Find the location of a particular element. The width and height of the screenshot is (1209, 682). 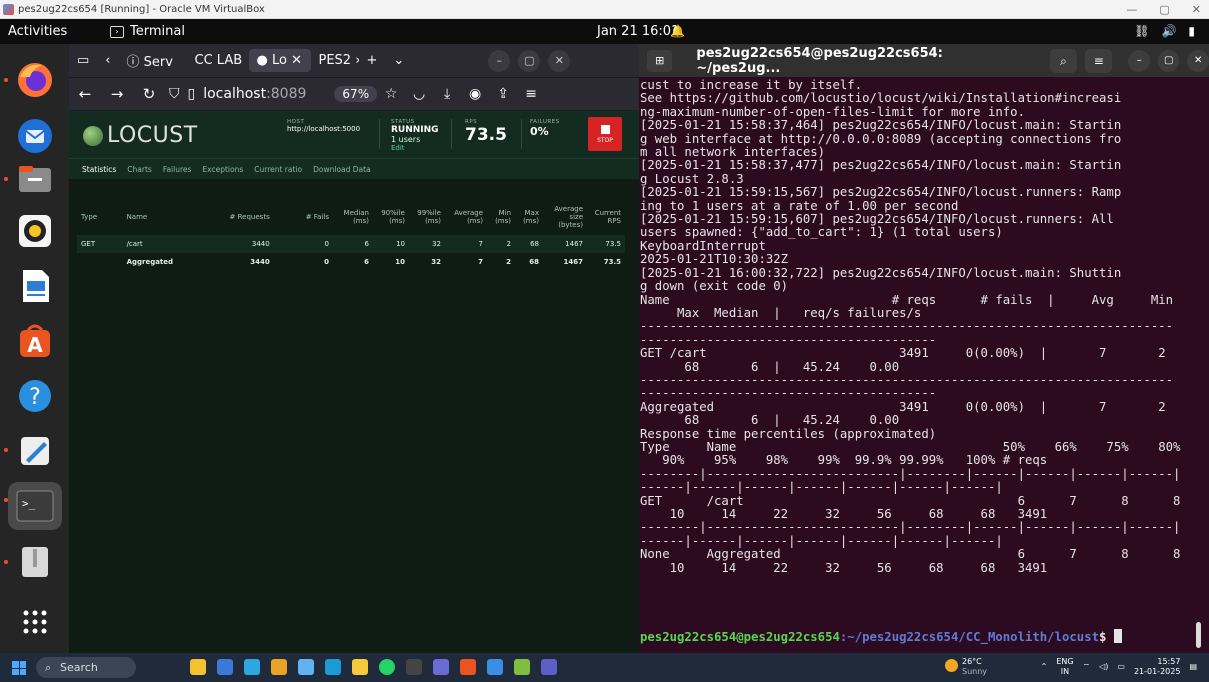

stop-button: STOP is located at coordinates (605, 134).